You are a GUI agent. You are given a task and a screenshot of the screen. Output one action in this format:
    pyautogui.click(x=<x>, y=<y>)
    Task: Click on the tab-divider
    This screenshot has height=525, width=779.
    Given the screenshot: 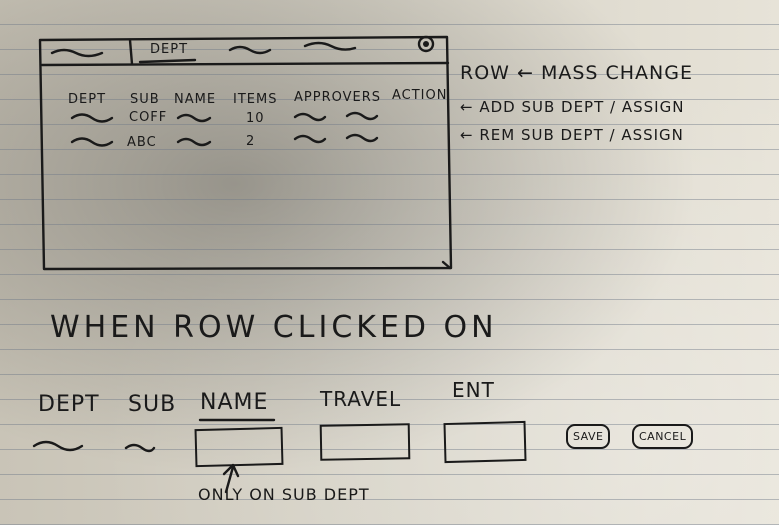 What is the action you would take?
    pyautogui.click(x=131, y=52)
    